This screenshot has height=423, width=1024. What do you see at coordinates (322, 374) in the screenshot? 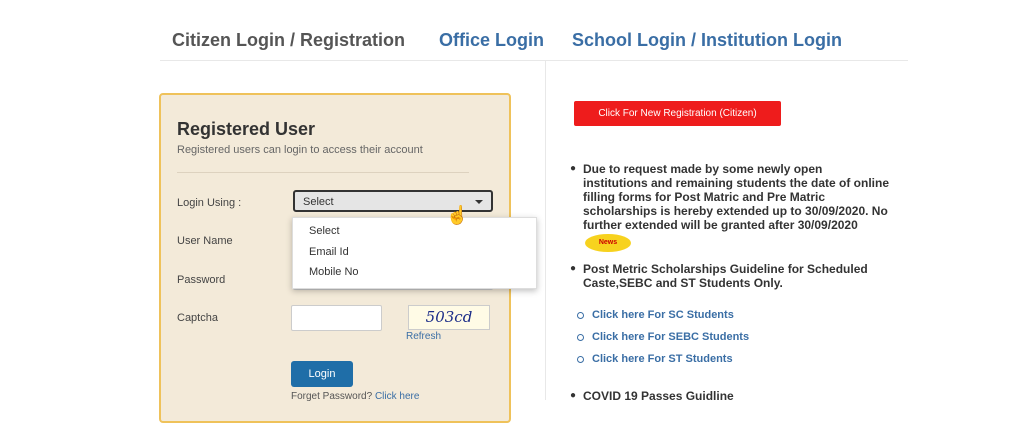
I see `login-button: Login` at bounding box center [322, 374].